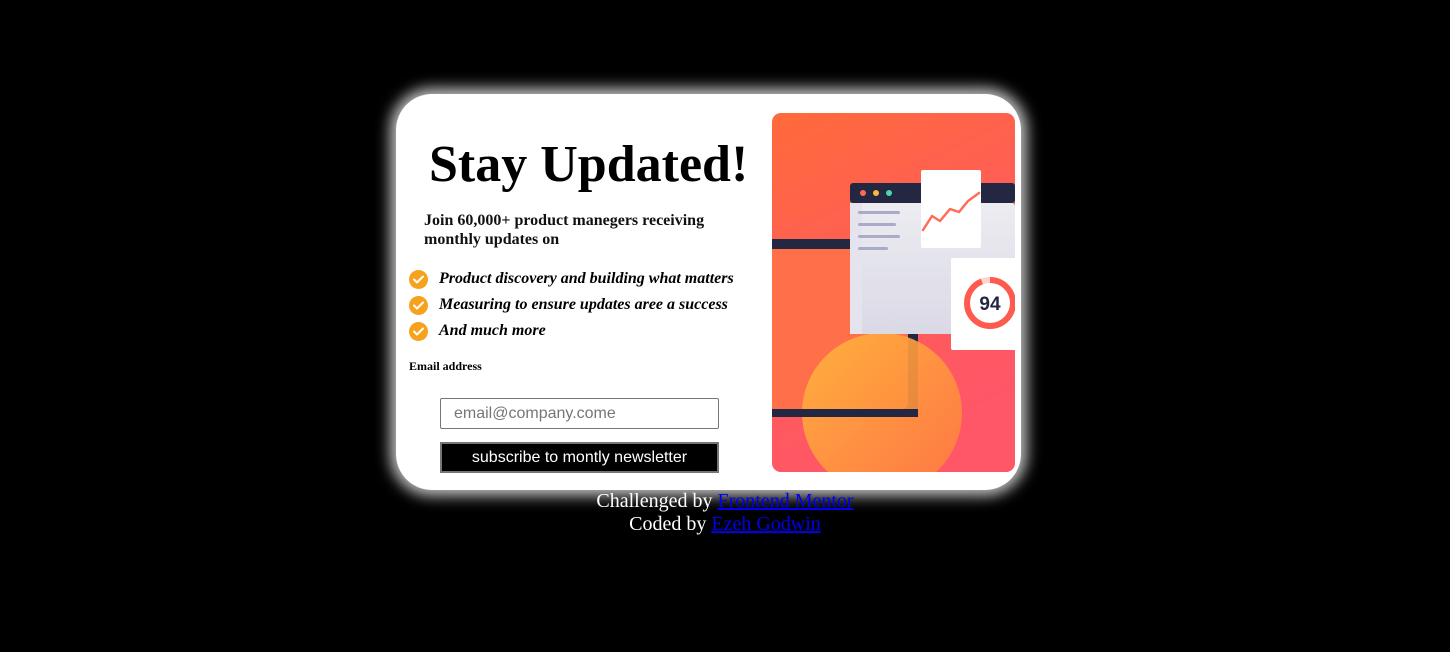 The width and height of the screenshot is (1450, 652). I want to click on coded-line: Coded by Ezeh Godwin, so click(725, 524).